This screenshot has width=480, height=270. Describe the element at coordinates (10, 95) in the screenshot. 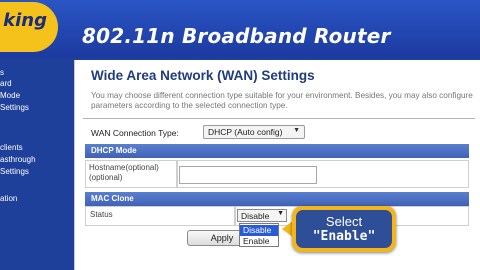

I see `sidebar-item-mode: Mode` at that location.